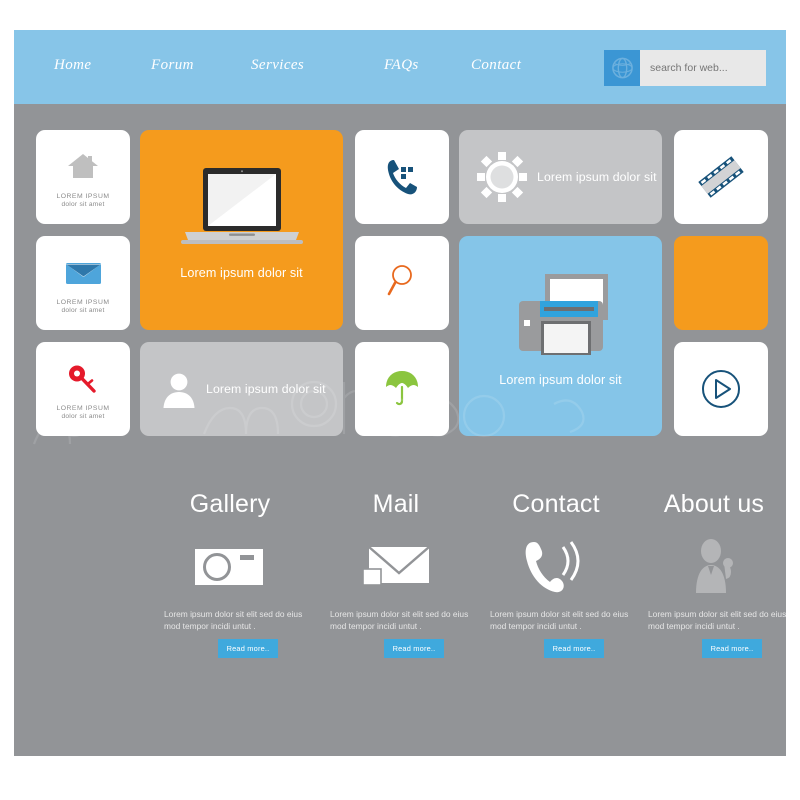  What do you see at coordinates (82, 379) in the screenshot?
I see `key-icon` at bounding box center [82, 379].